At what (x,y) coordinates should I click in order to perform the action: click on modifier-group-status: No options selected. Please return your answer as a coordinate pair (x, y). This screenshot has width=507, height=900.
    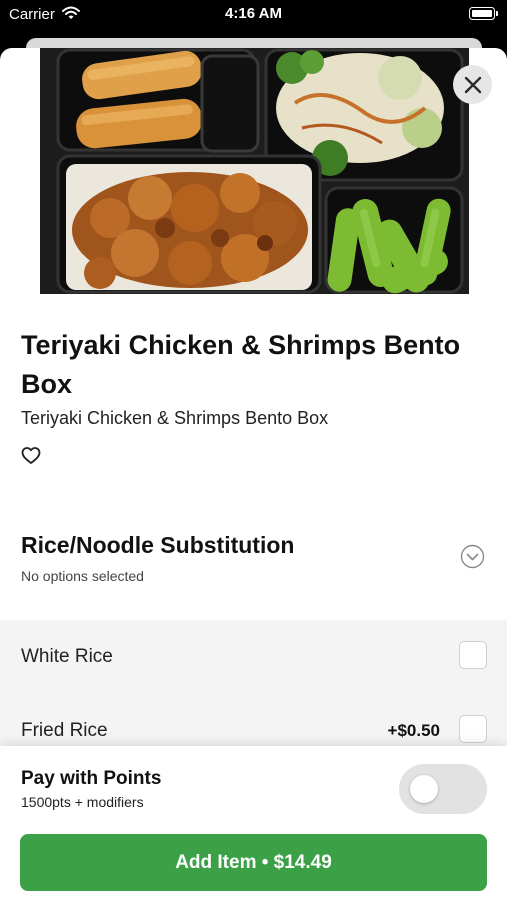
    Looking at the image, I should click on (82, 576).